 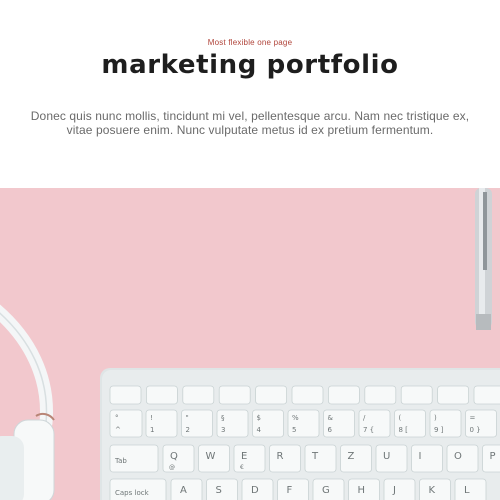 What do you see at coordinates (255, 490) in the screenshot?
I see `key-legend: D` at bounding box center [255, 490].